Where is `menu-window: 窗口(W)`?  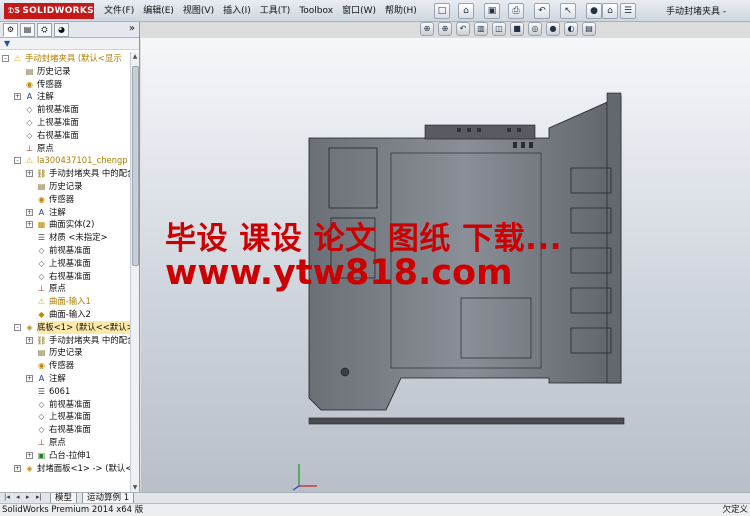
menu-window: 窗口(W) is located at coordinates (359, 11).